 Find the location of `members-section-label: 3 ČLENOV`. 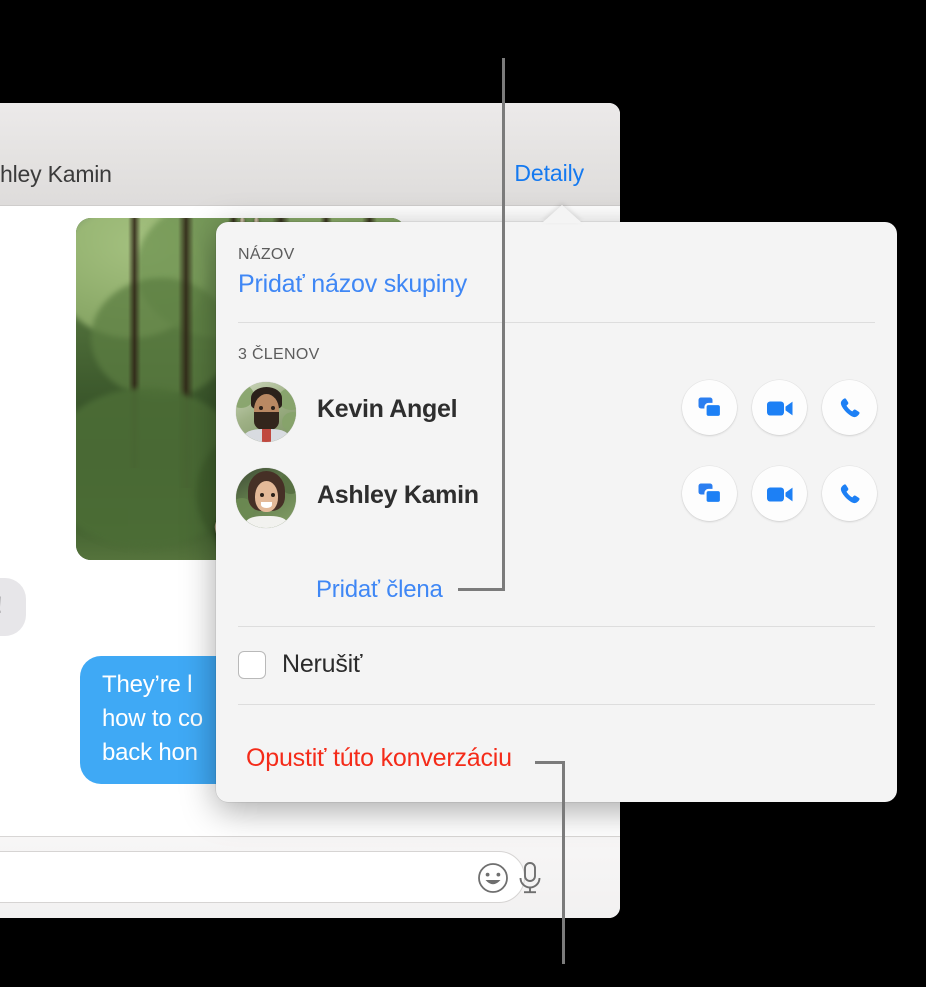

members-section-label: 3 ČLENOV is located at coordinates (279, 354).